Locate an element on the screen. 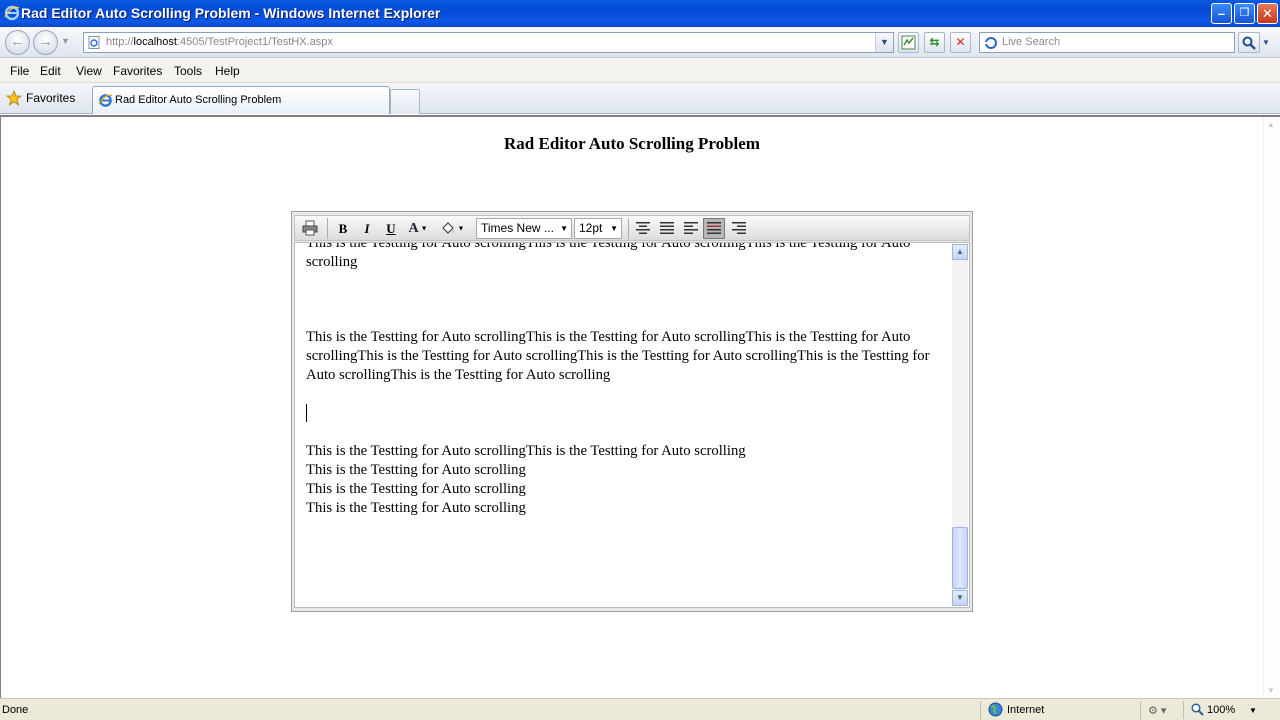  menu-edit: Edit is located at coordinates (50, 71).